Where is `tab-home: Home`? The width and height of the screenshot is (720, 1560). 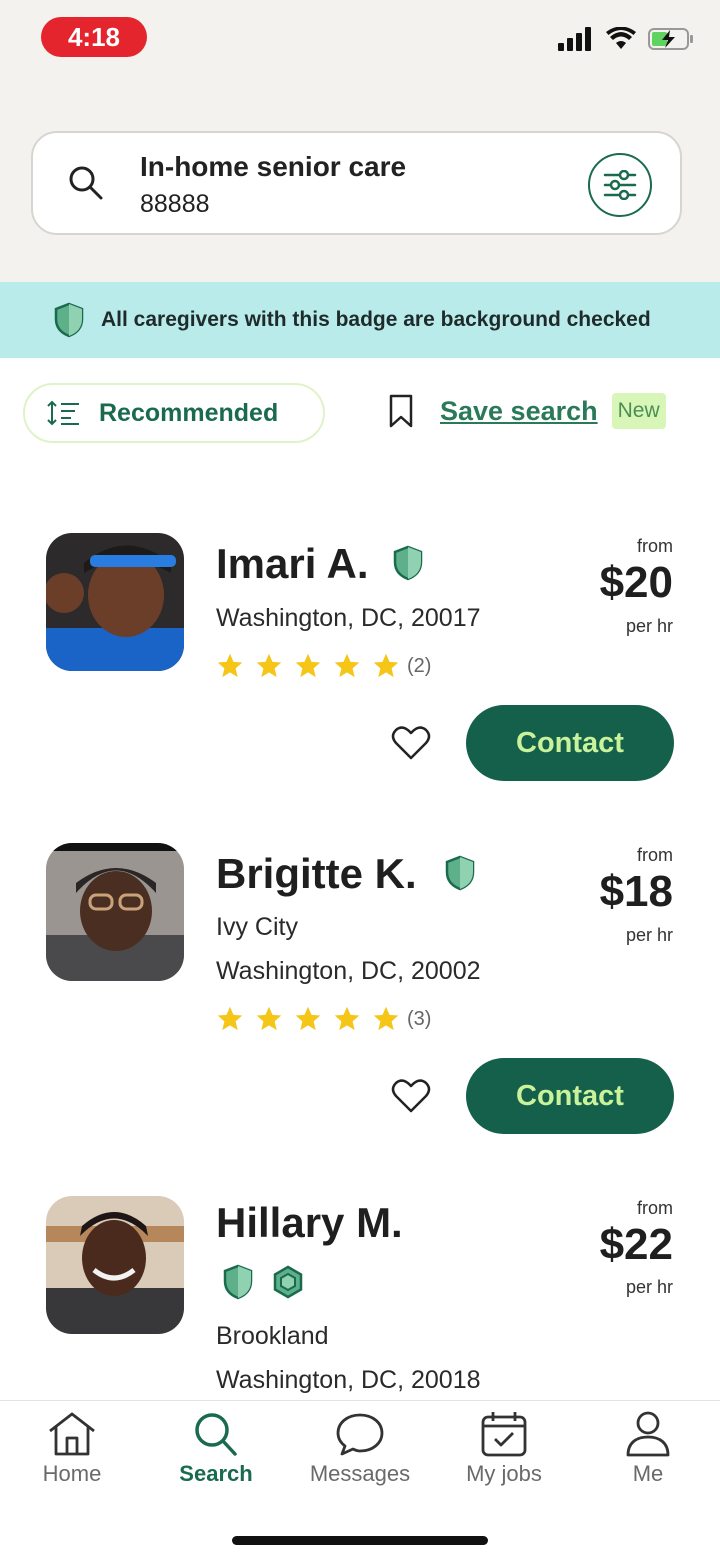 tab-home: Home is located at coordinates (72, 1449).